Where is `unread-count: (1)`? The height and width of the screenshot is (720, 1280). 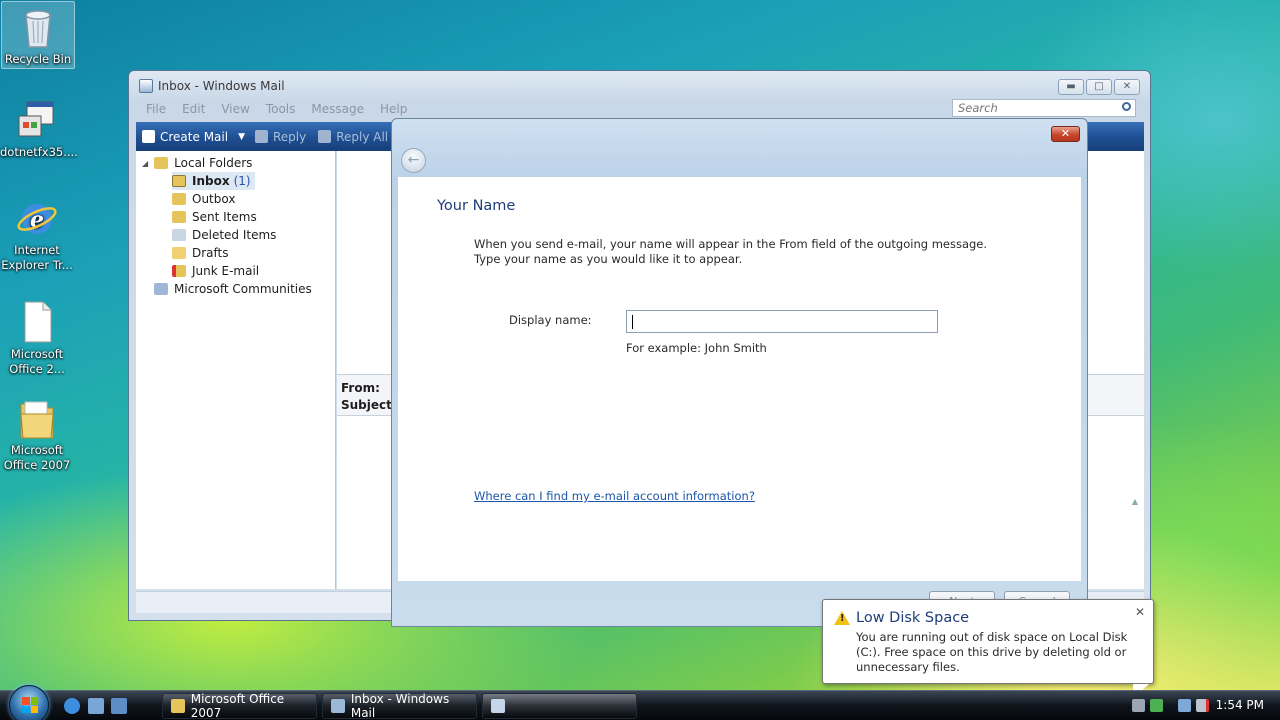
unread-count: (1) is located at coordinates (242, 181).